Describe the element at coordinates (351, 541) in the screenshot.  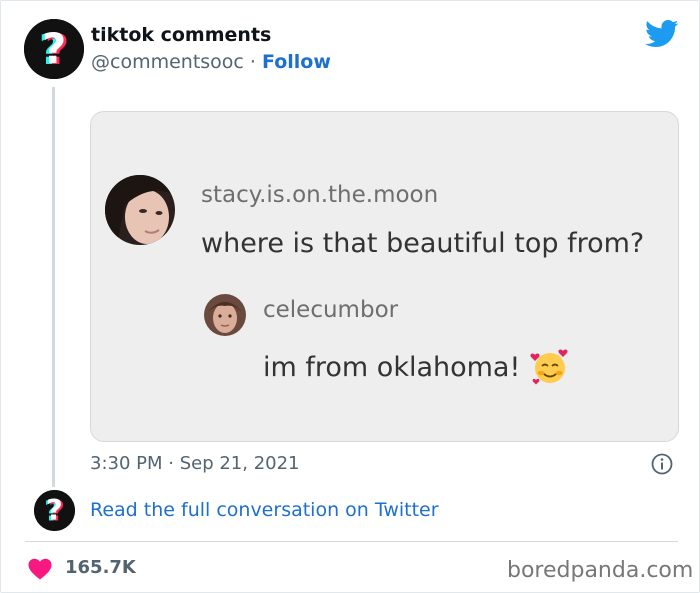
I see `divider` at that location.